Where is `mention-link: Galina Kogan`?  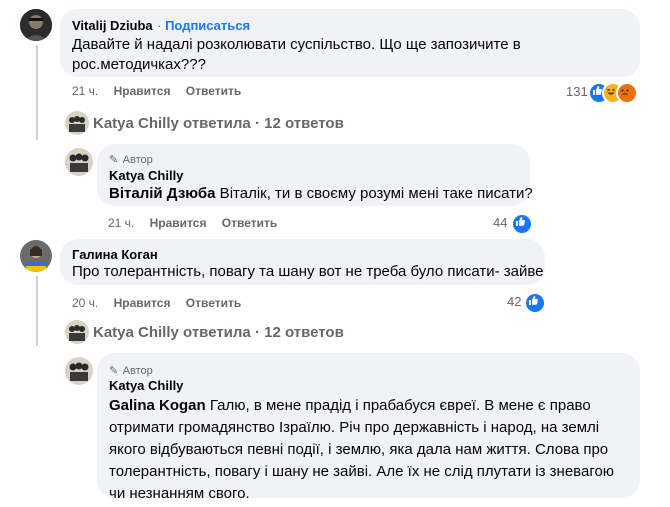
mention-link: Galina Kogan is located at coordinates (157, 405).